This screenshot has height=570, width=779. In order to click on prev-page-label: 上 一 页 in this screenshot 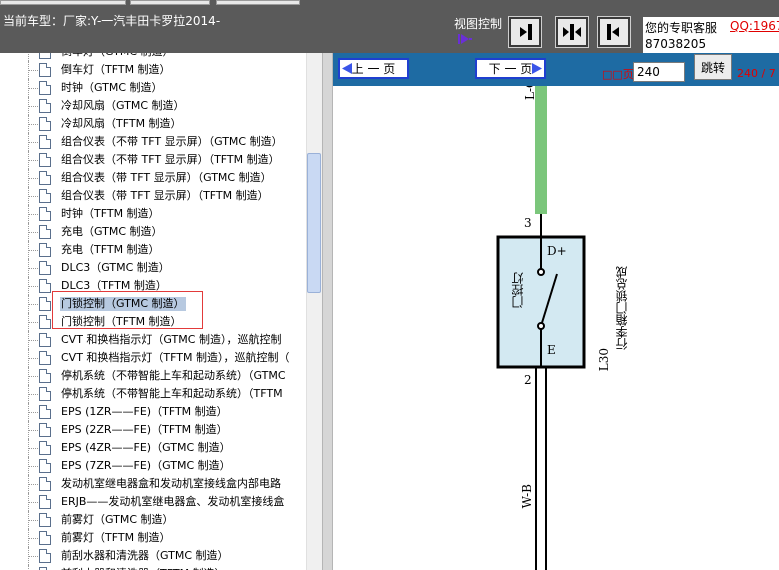, I will do `click(373, 69)`.